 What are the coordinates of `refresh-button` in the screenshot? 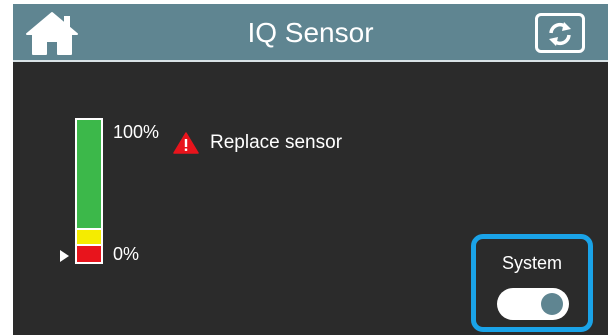 It's located at (560, 33).